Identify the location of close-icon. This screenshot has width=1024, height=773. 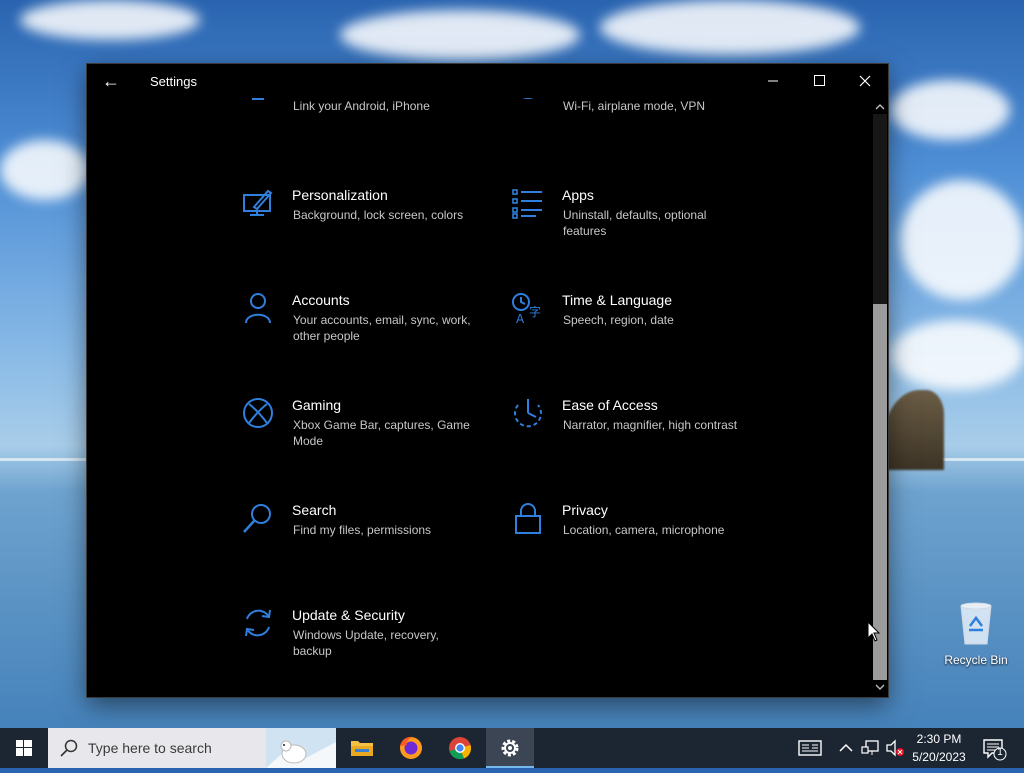
(865, 81).